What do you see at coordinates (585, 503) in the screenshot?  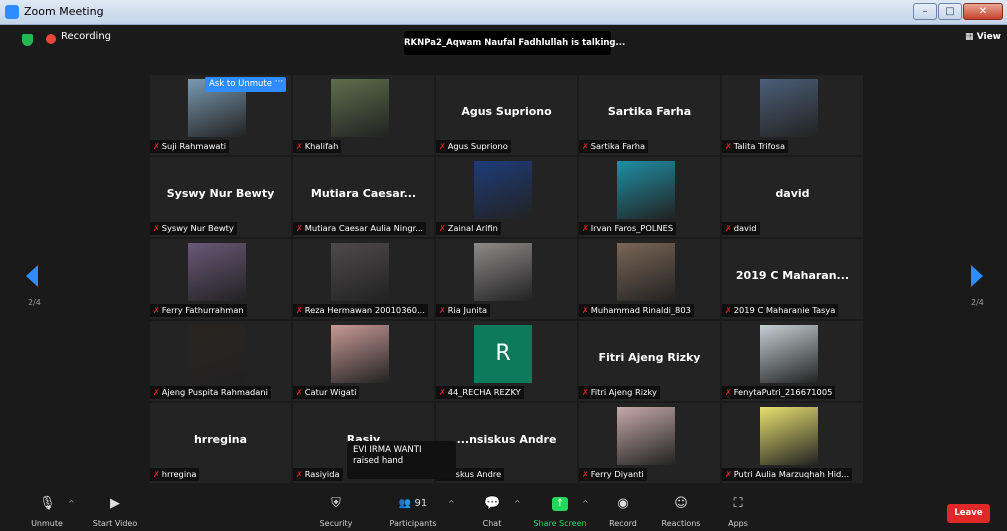 I see `share-caret-icon: ^` at bounding box center [585, 503].